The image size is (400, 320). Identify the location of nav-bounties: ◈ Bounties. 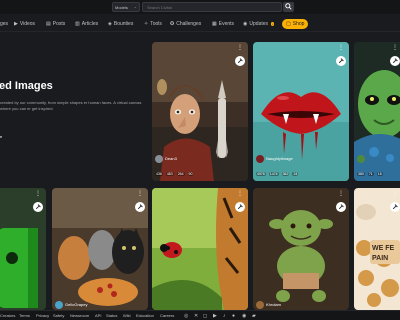
(120, 24).